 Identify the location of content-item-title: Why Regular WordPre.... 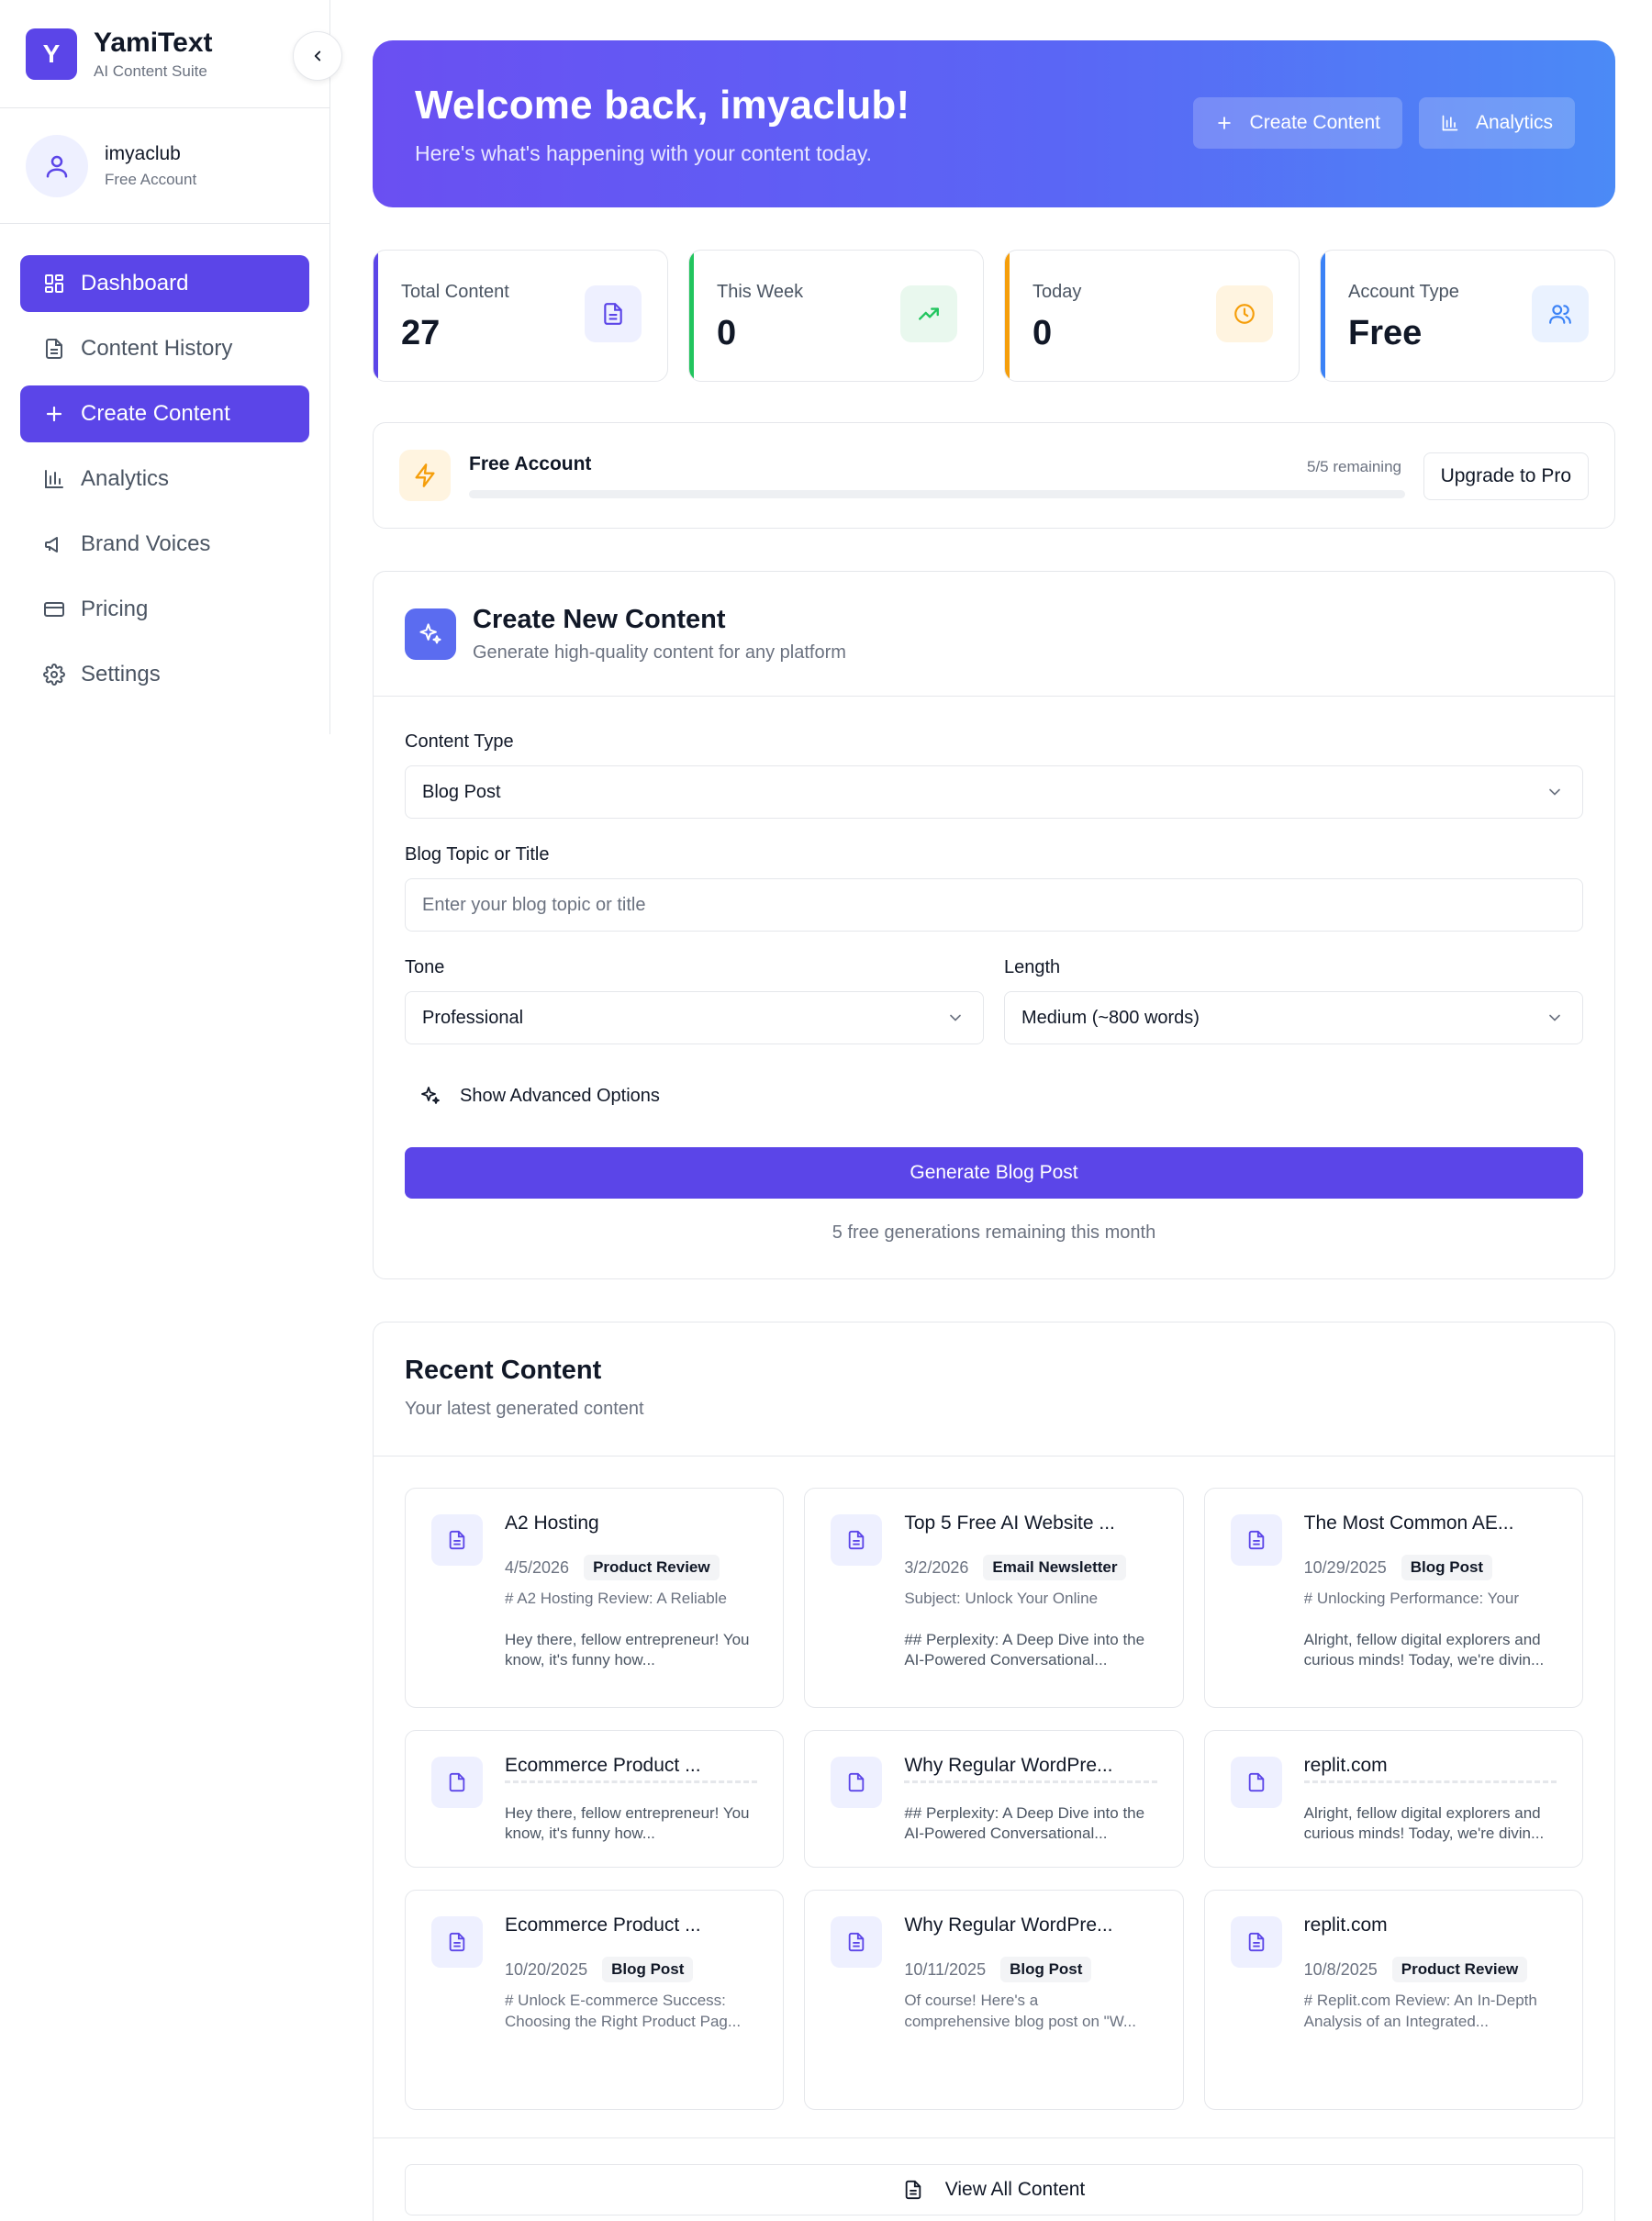
(1030, 1769).